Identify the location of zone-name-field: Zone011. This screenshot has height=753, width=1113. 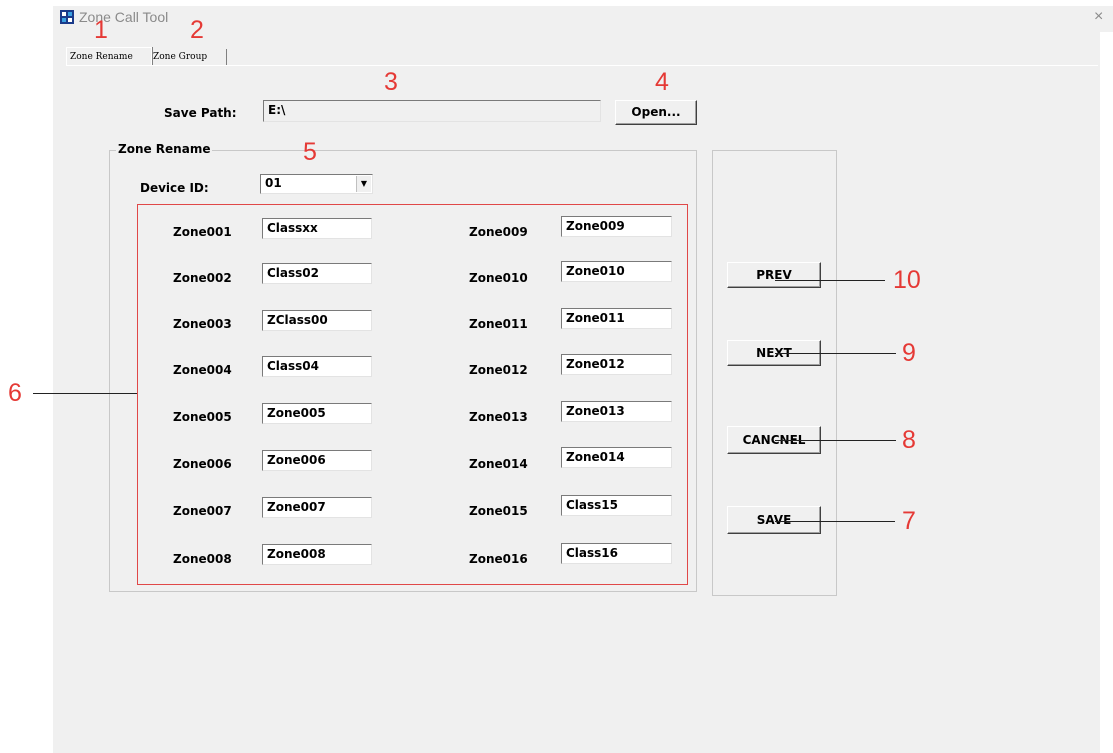
(616, 318).